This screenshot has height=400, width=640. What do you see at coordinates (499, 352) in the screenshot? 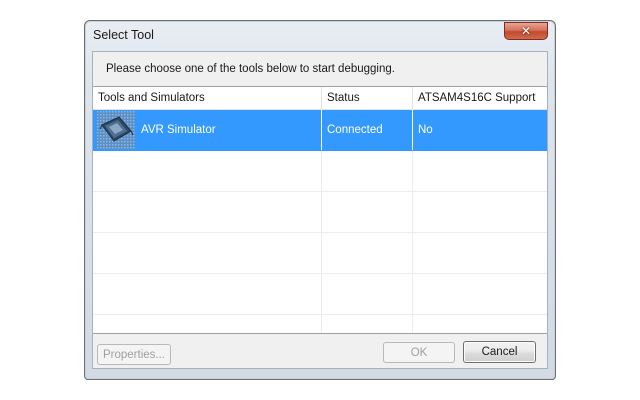
I see `cancel-button: Cancel` at bounding box center [499, 352].